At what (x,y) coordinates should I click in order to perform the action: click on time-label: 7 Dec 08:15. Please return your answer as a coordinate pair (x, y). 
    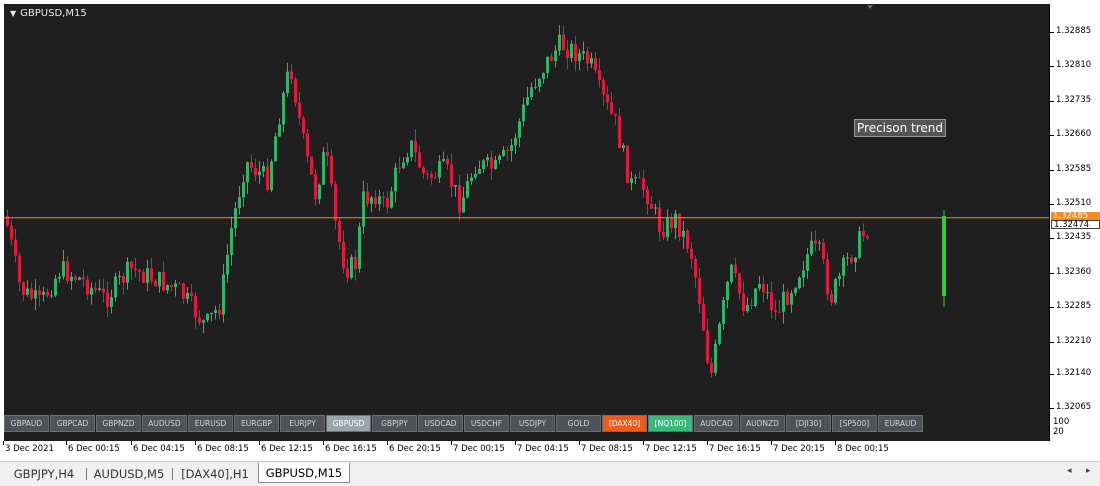
    Looking at the image, I should click on (607, 449).